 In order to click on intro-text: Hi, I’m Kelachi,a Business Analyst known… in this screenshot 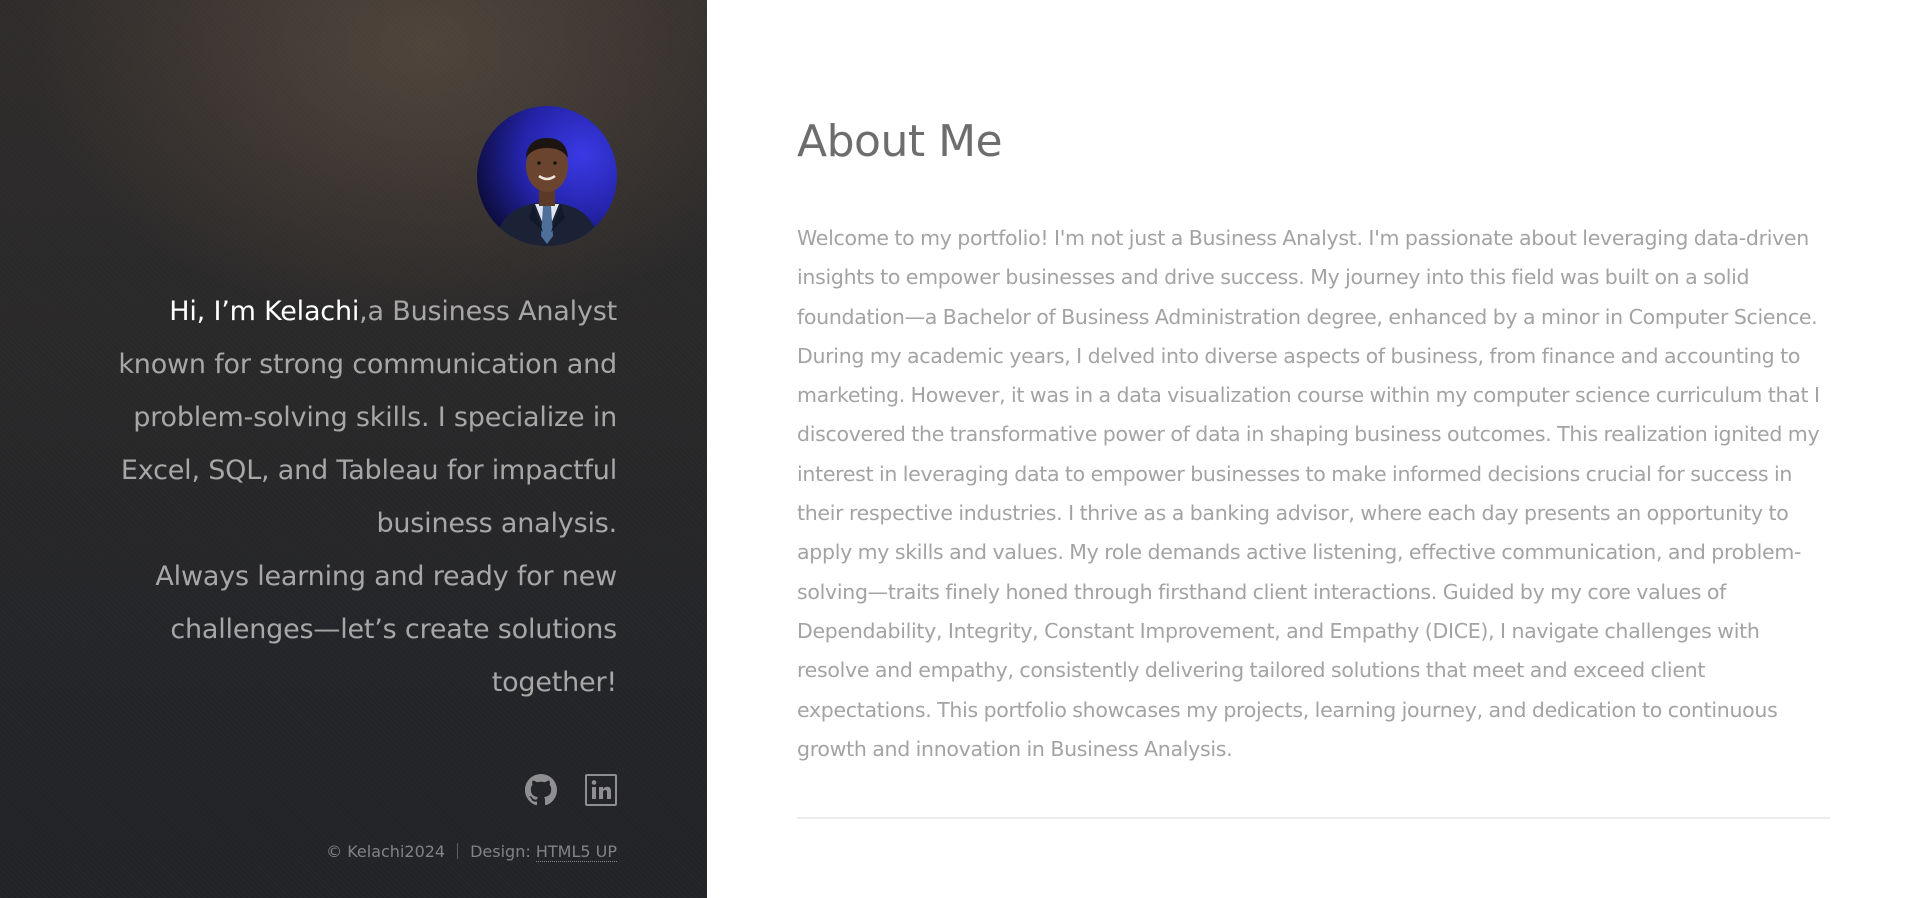, I will do `click(348, 497)`.